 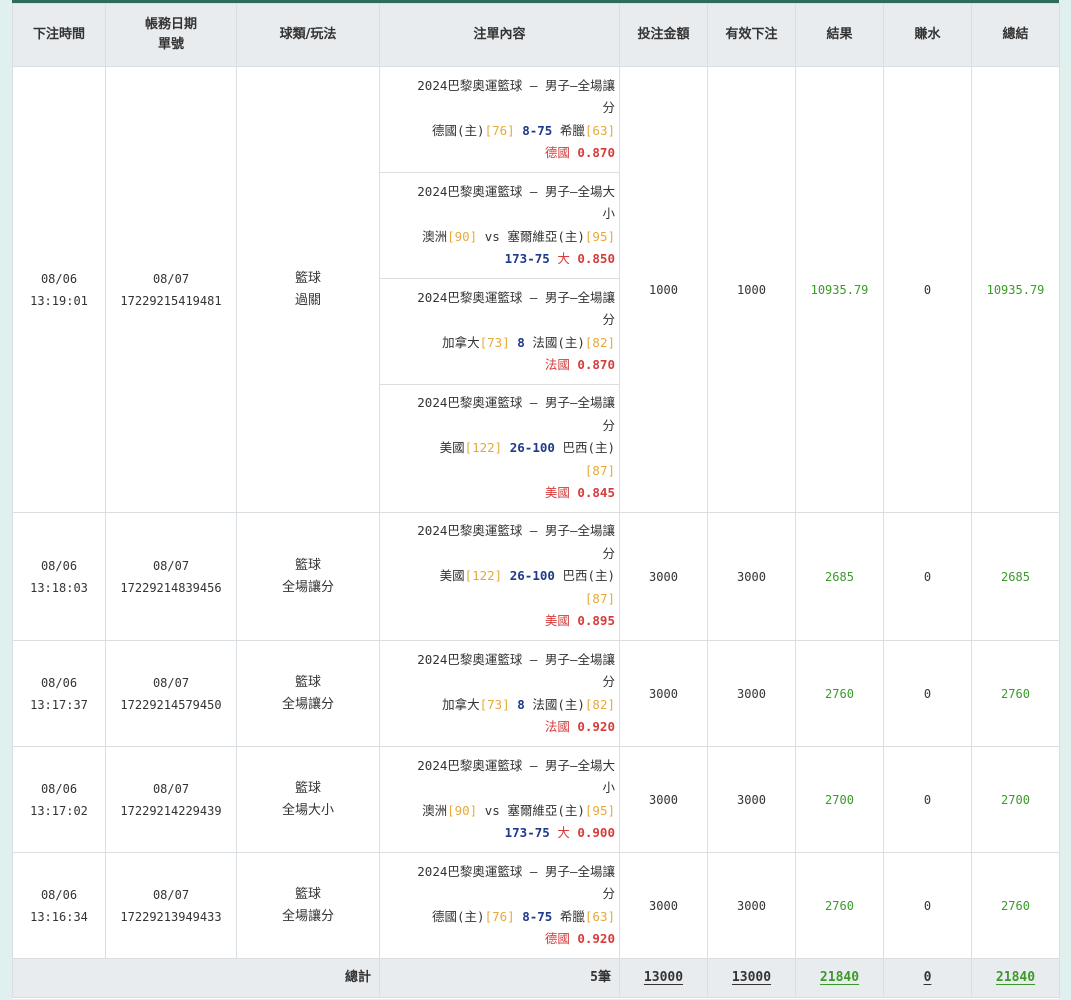 I want to click on bet-time: 08/06 13:16:34, so click(x=59, y=905).